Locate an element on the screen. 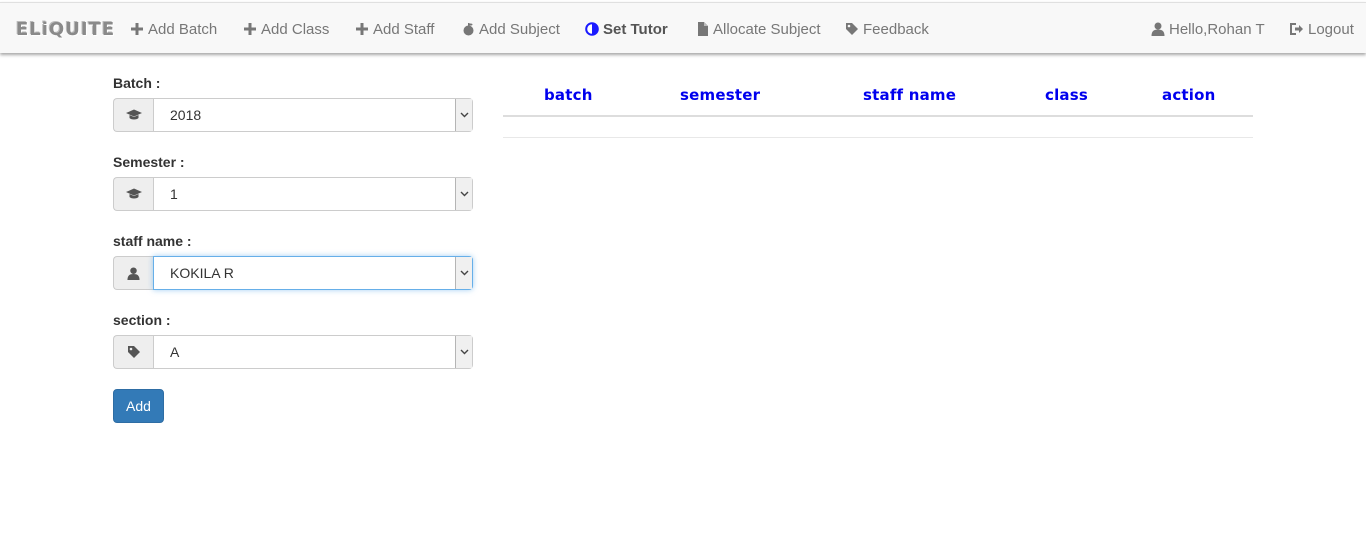 This screenshot has height=547, width=1366. table-header-action: action is located at coordinates (1189, 95).